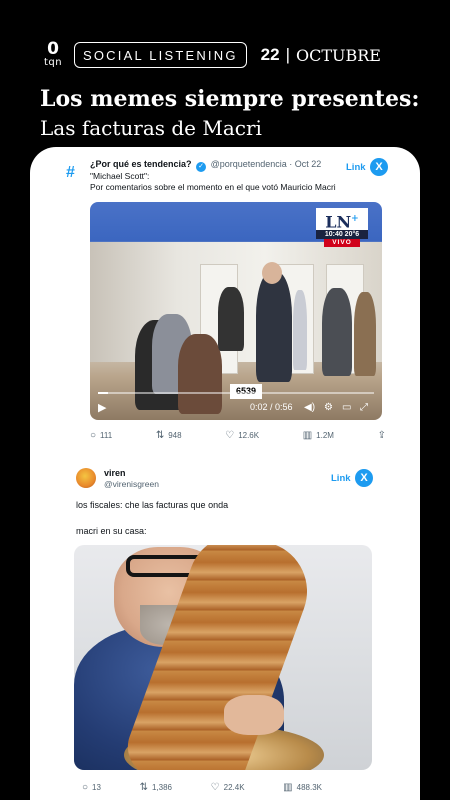  Describe the element at coordinates (325, 435) in the screenshot. I see `view-count: 1.2M` at that location.